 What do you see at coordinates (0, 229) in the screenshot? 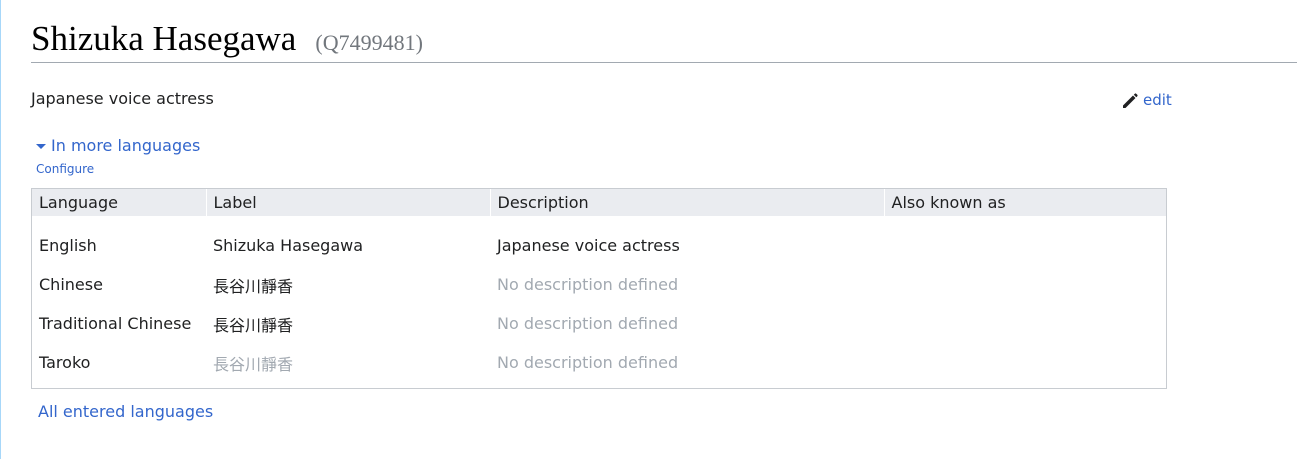
I see `left-border` at bounding box center [0, 229].